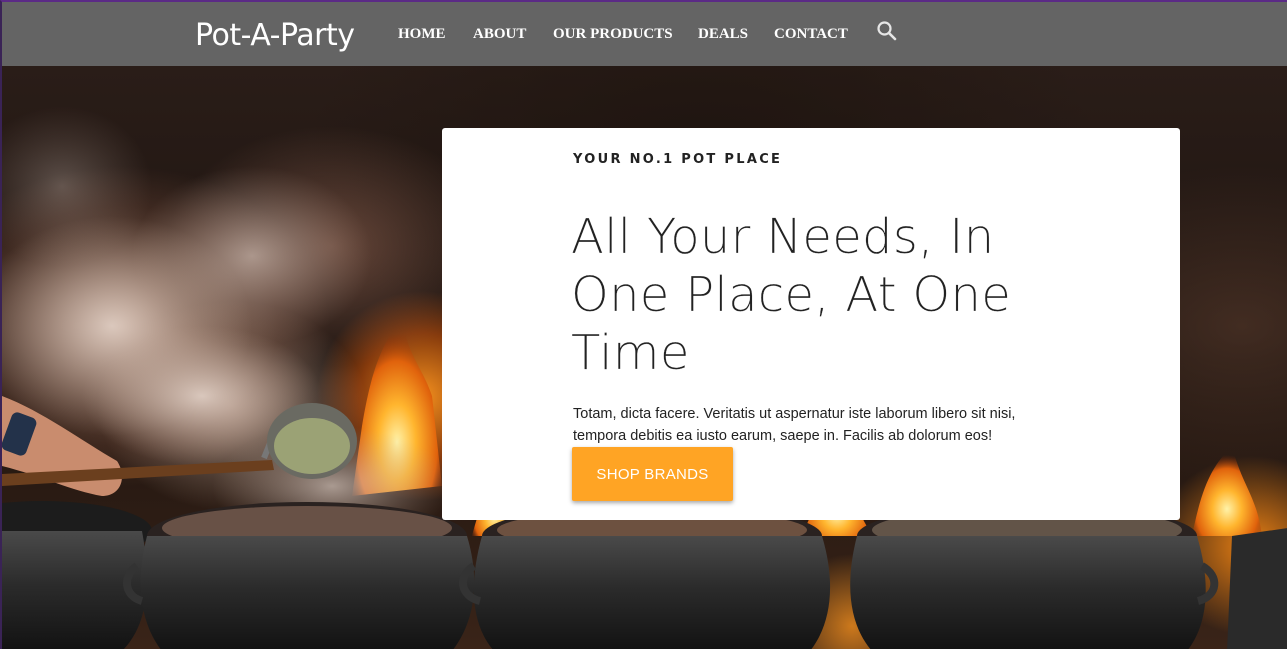 This screenshot has height=649, width=1287. Describe the element at coordinates (275, 36) in the screenshot. I see `brand-logo: Pot-A-Party` at that location.